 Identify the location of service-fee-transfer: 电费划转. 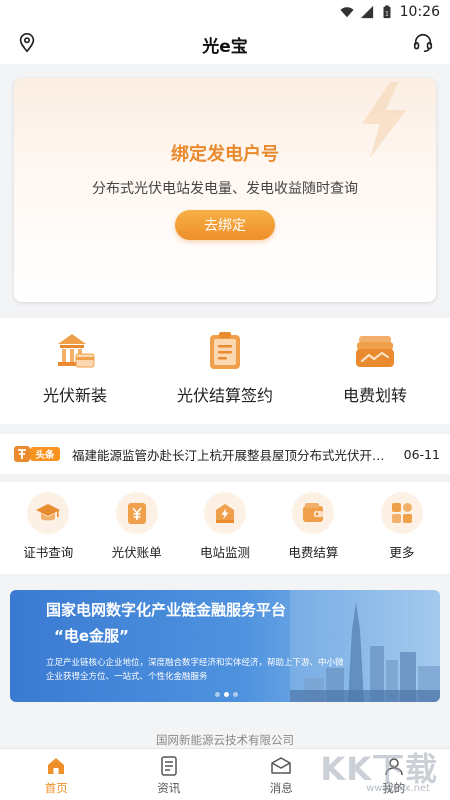
(375, 371).